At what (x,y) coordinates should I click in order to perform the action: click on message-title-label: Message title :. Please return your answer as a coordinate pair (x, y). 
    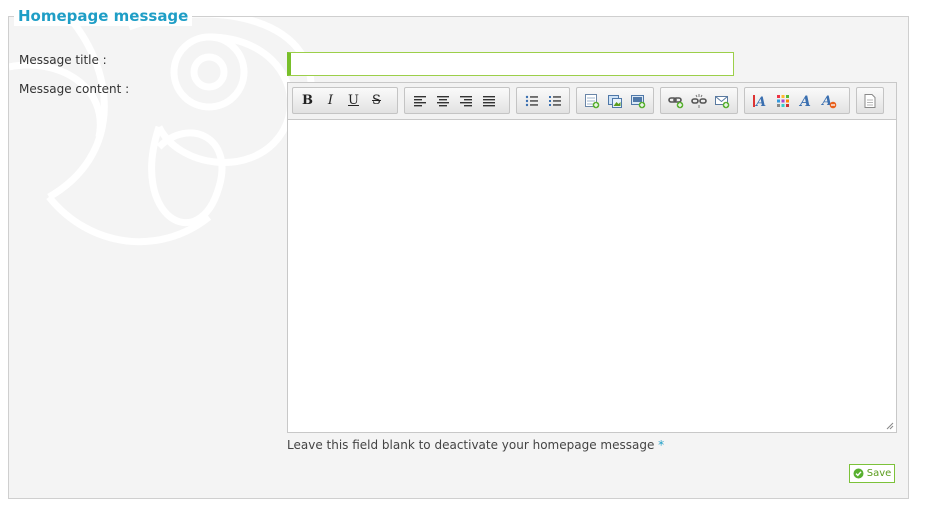
    Looking at the image, I should click on (63, 60).